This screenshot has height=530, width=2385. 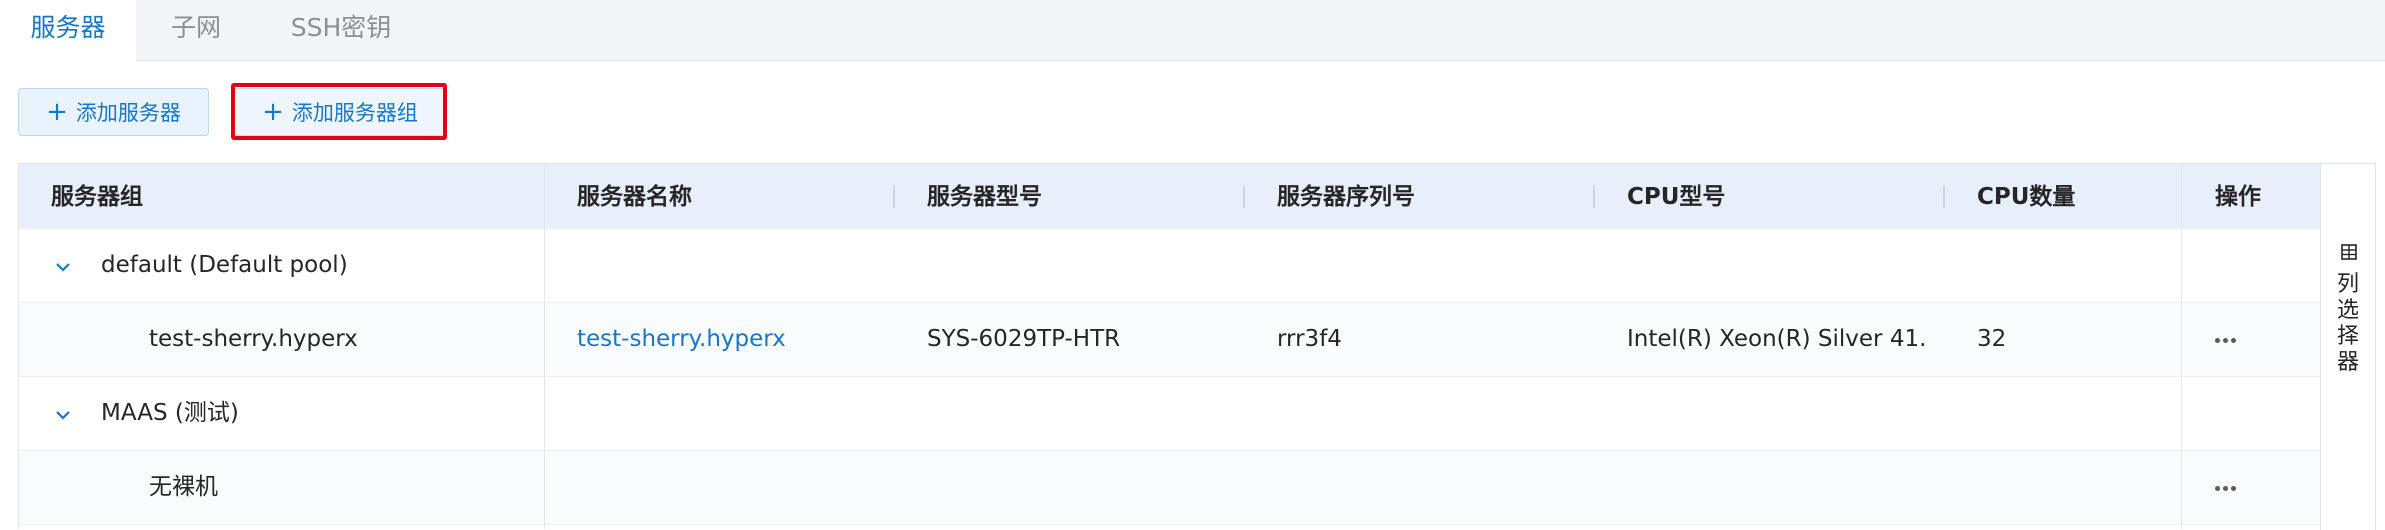 I want to click on tab-bar: 服务器 子网 SSH密钥, so click(x=1192, y=30).